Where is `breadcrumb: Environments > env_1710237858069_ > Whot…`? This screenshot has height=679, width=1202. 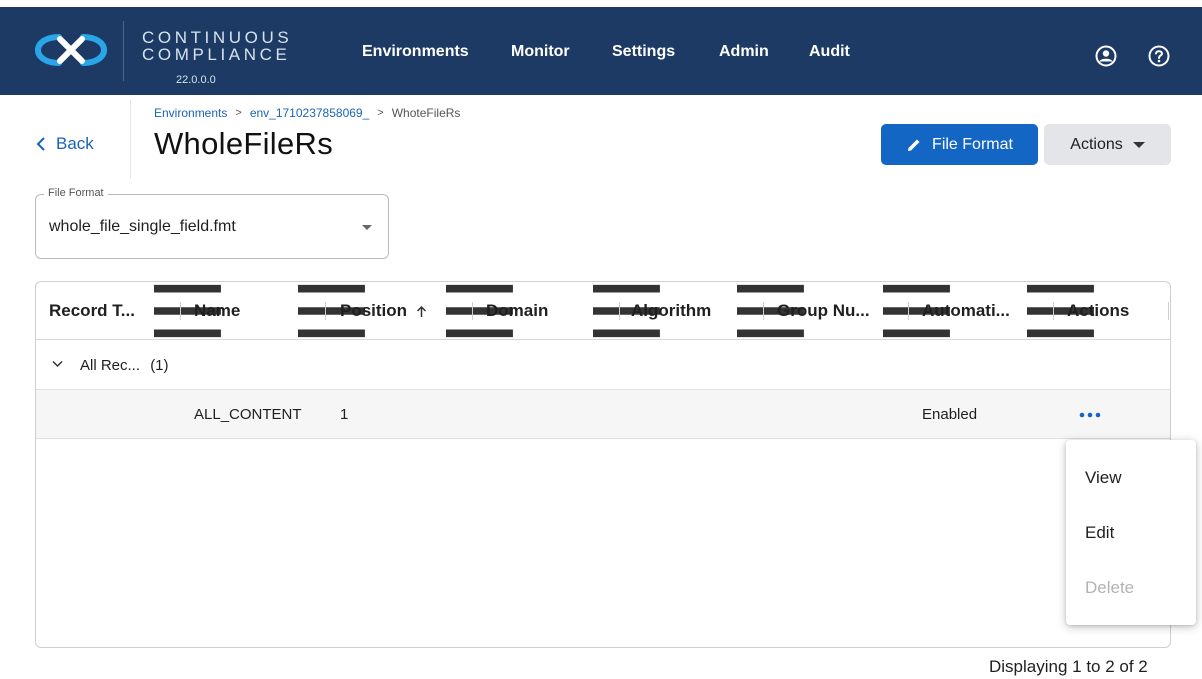
breadcrumb: Environments > env_1710237858069_ > Whot… is located at coordinates (307, 113).